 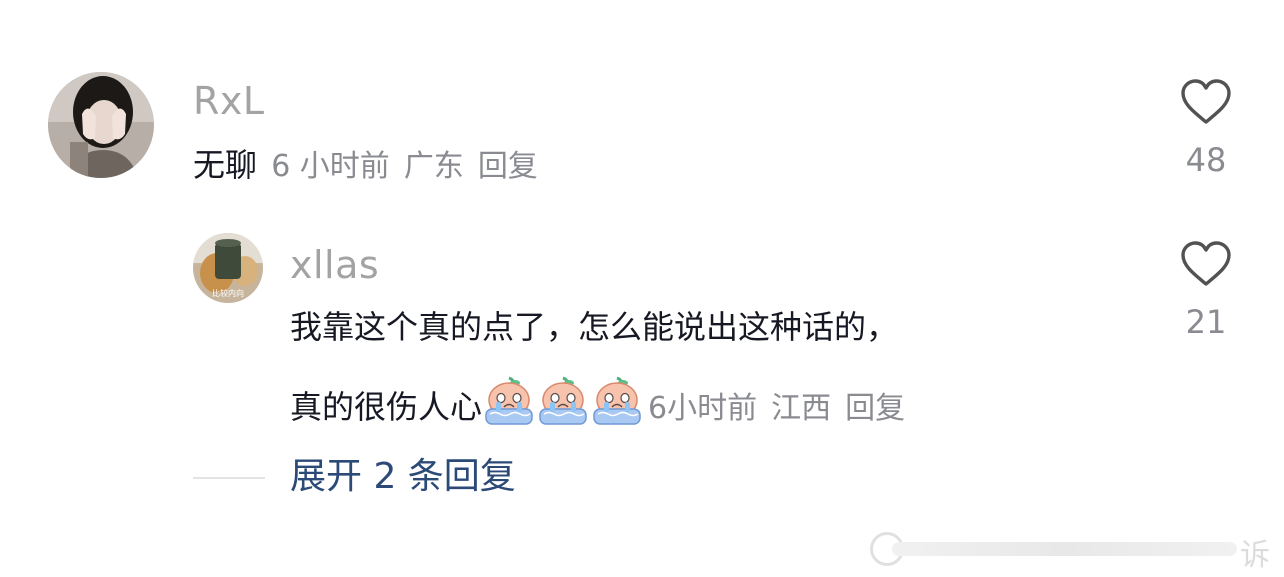 What do you see at coordinates (386, 407) in the screenshot?
I see `reply-body-line2: 真的很伤人心` at bounding box center [386, 407].